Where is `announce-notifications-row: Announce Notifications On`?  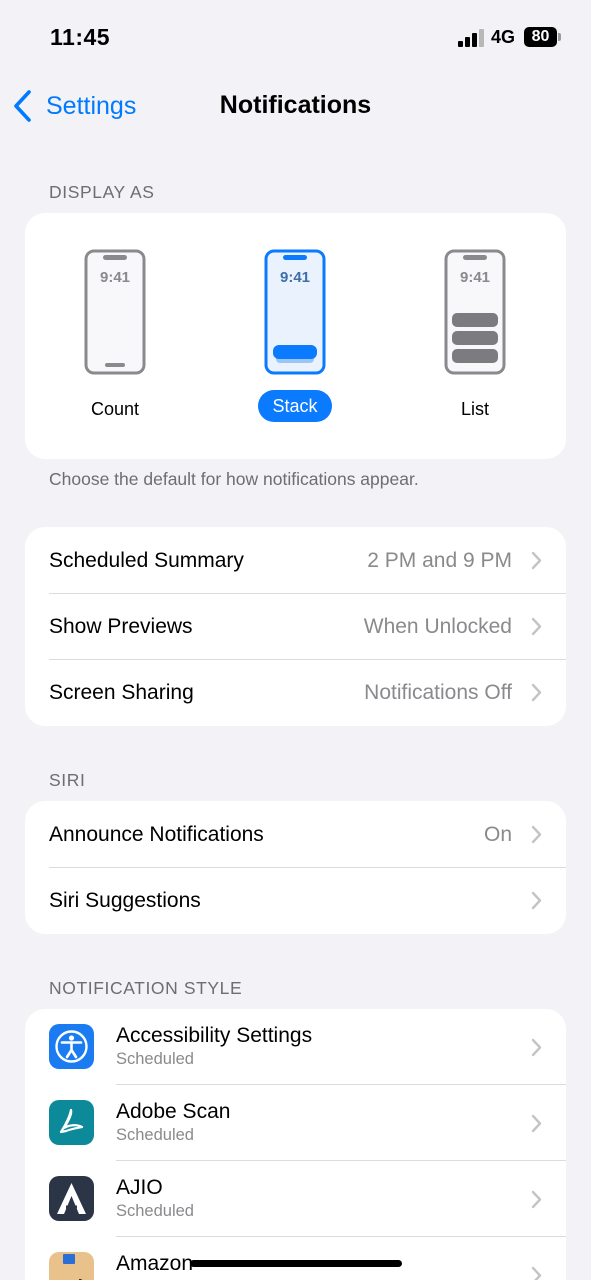
announce-notifications-row: Announce Notifications On is located at coordinates (295, 834).